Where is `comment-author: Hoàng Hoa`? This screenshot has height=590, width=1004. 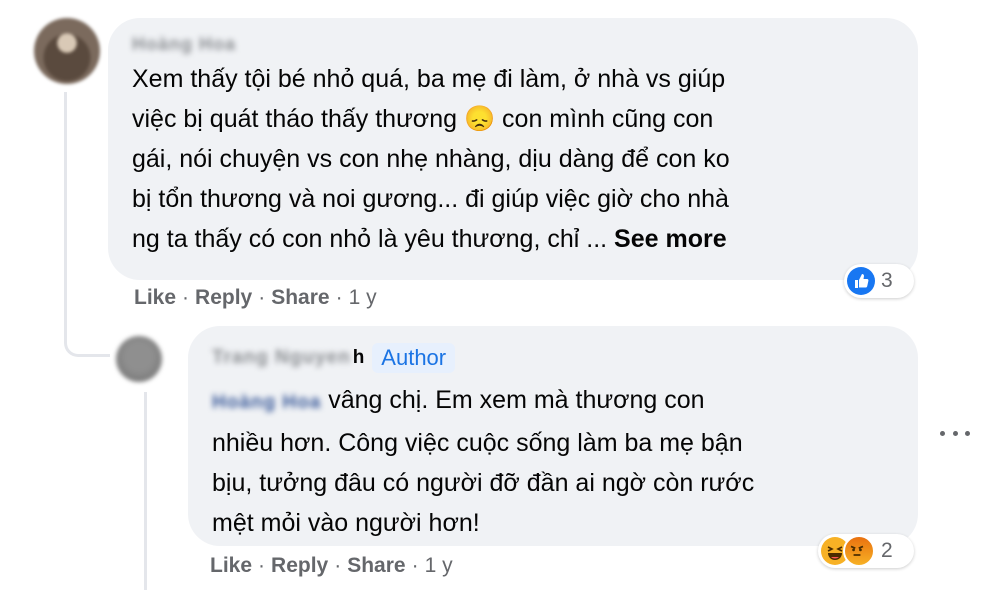 comment-author: Hoàng Hoa is located at coordinates (184, 44).